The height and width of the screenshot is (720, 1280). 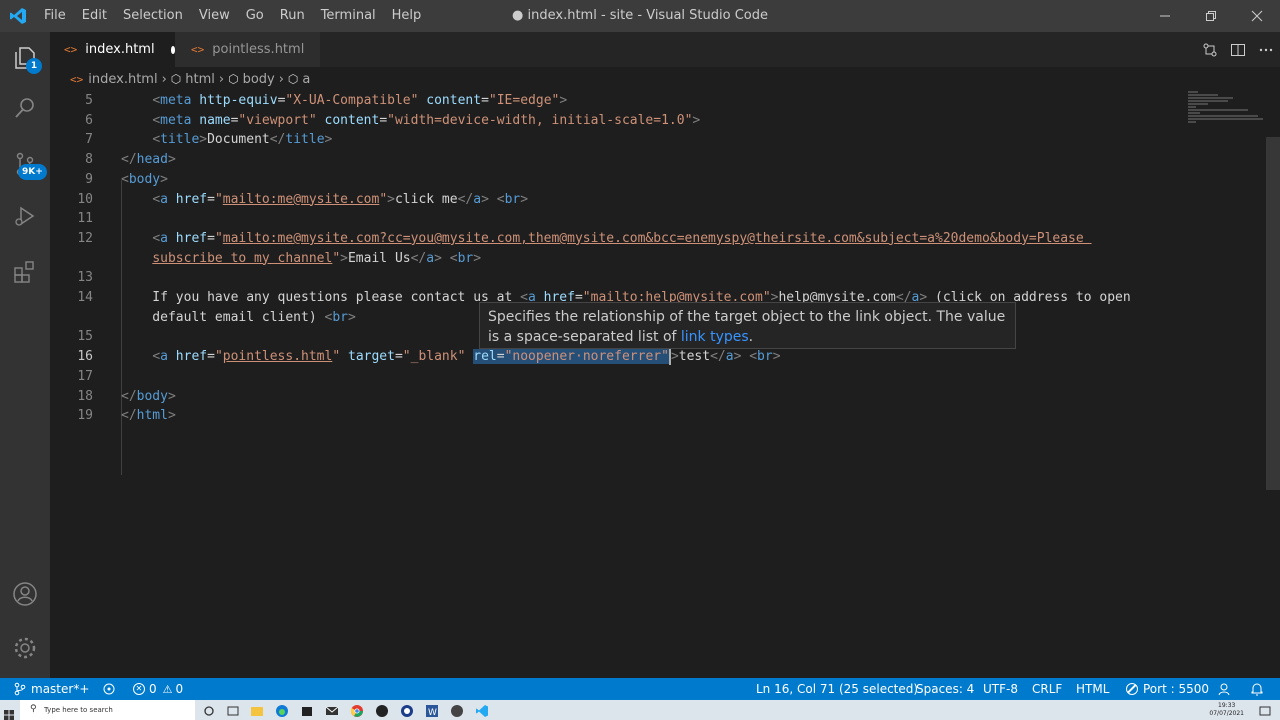 What do you see at coordinates (306, 79) in the screenshot?
I see `breadcrumb-a: a` at bounding box center [306, 79].